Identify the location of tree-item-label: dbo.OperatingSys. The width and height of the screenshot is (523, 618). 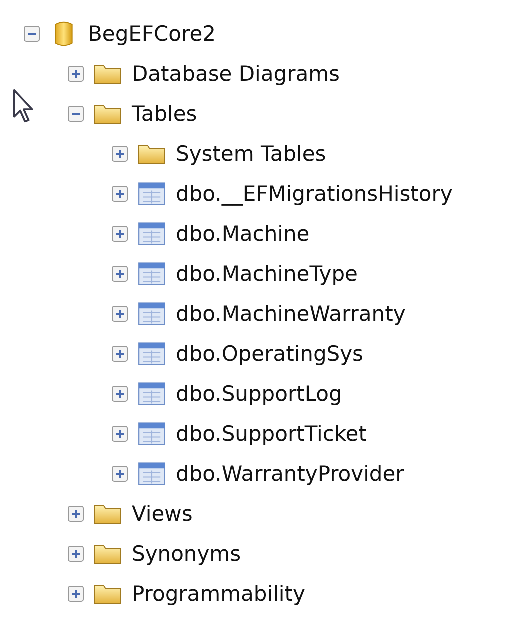
(270, 354).